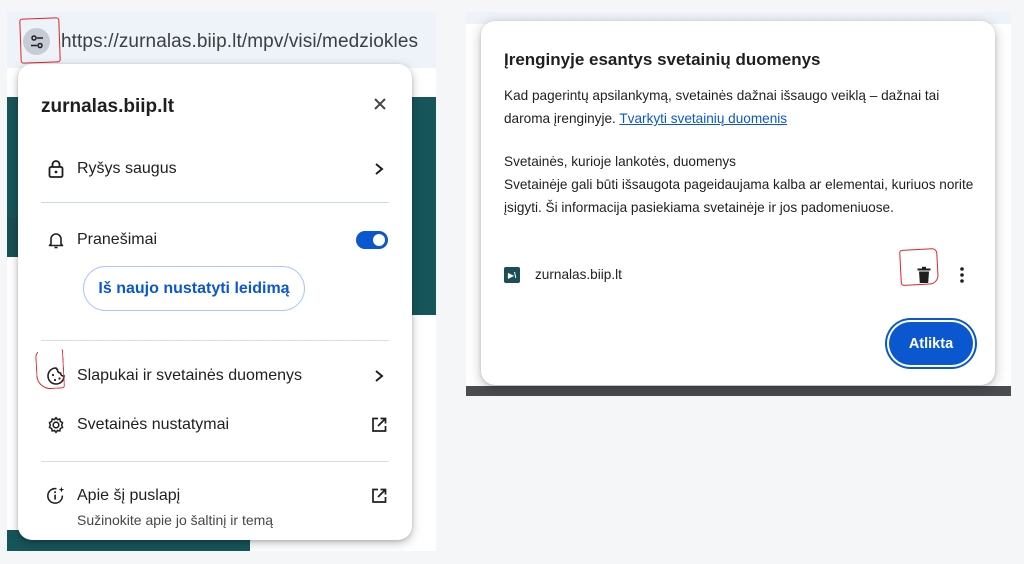 This screenshot has width=1024, height=564. I want to click on bell-icon, so click(56, 240).